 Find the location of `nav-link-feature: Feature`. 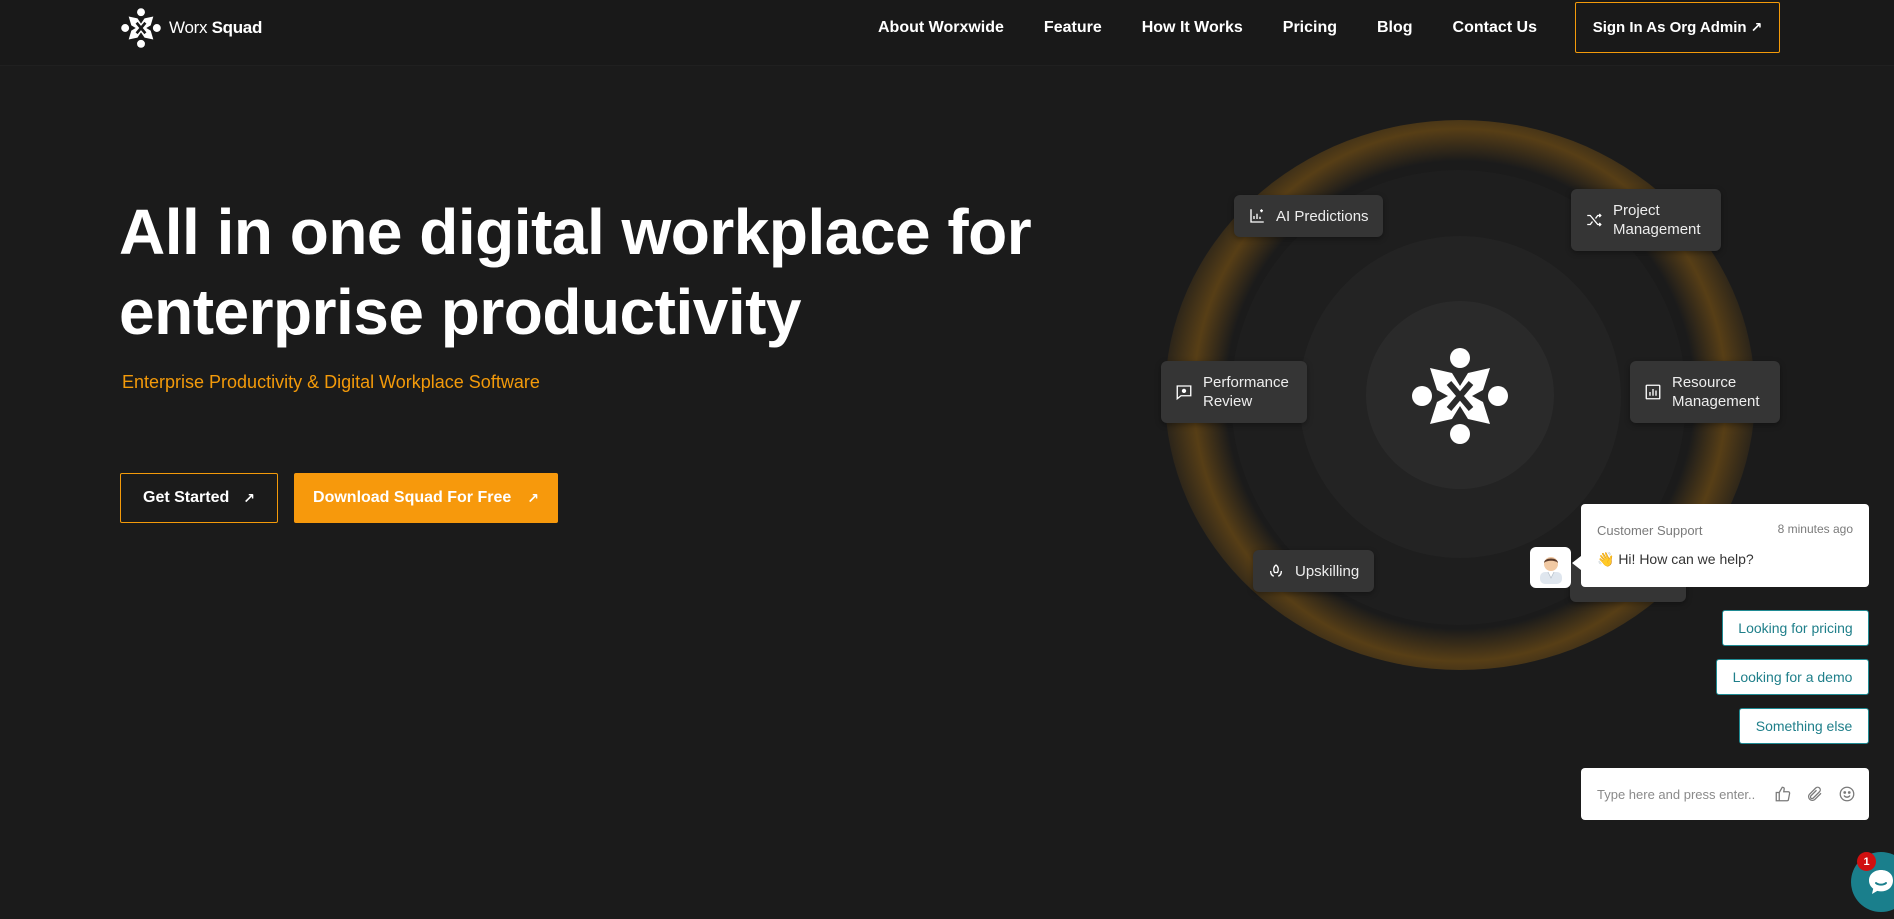

nav-link-feature: Feature is located at coordinates (1073, 28).